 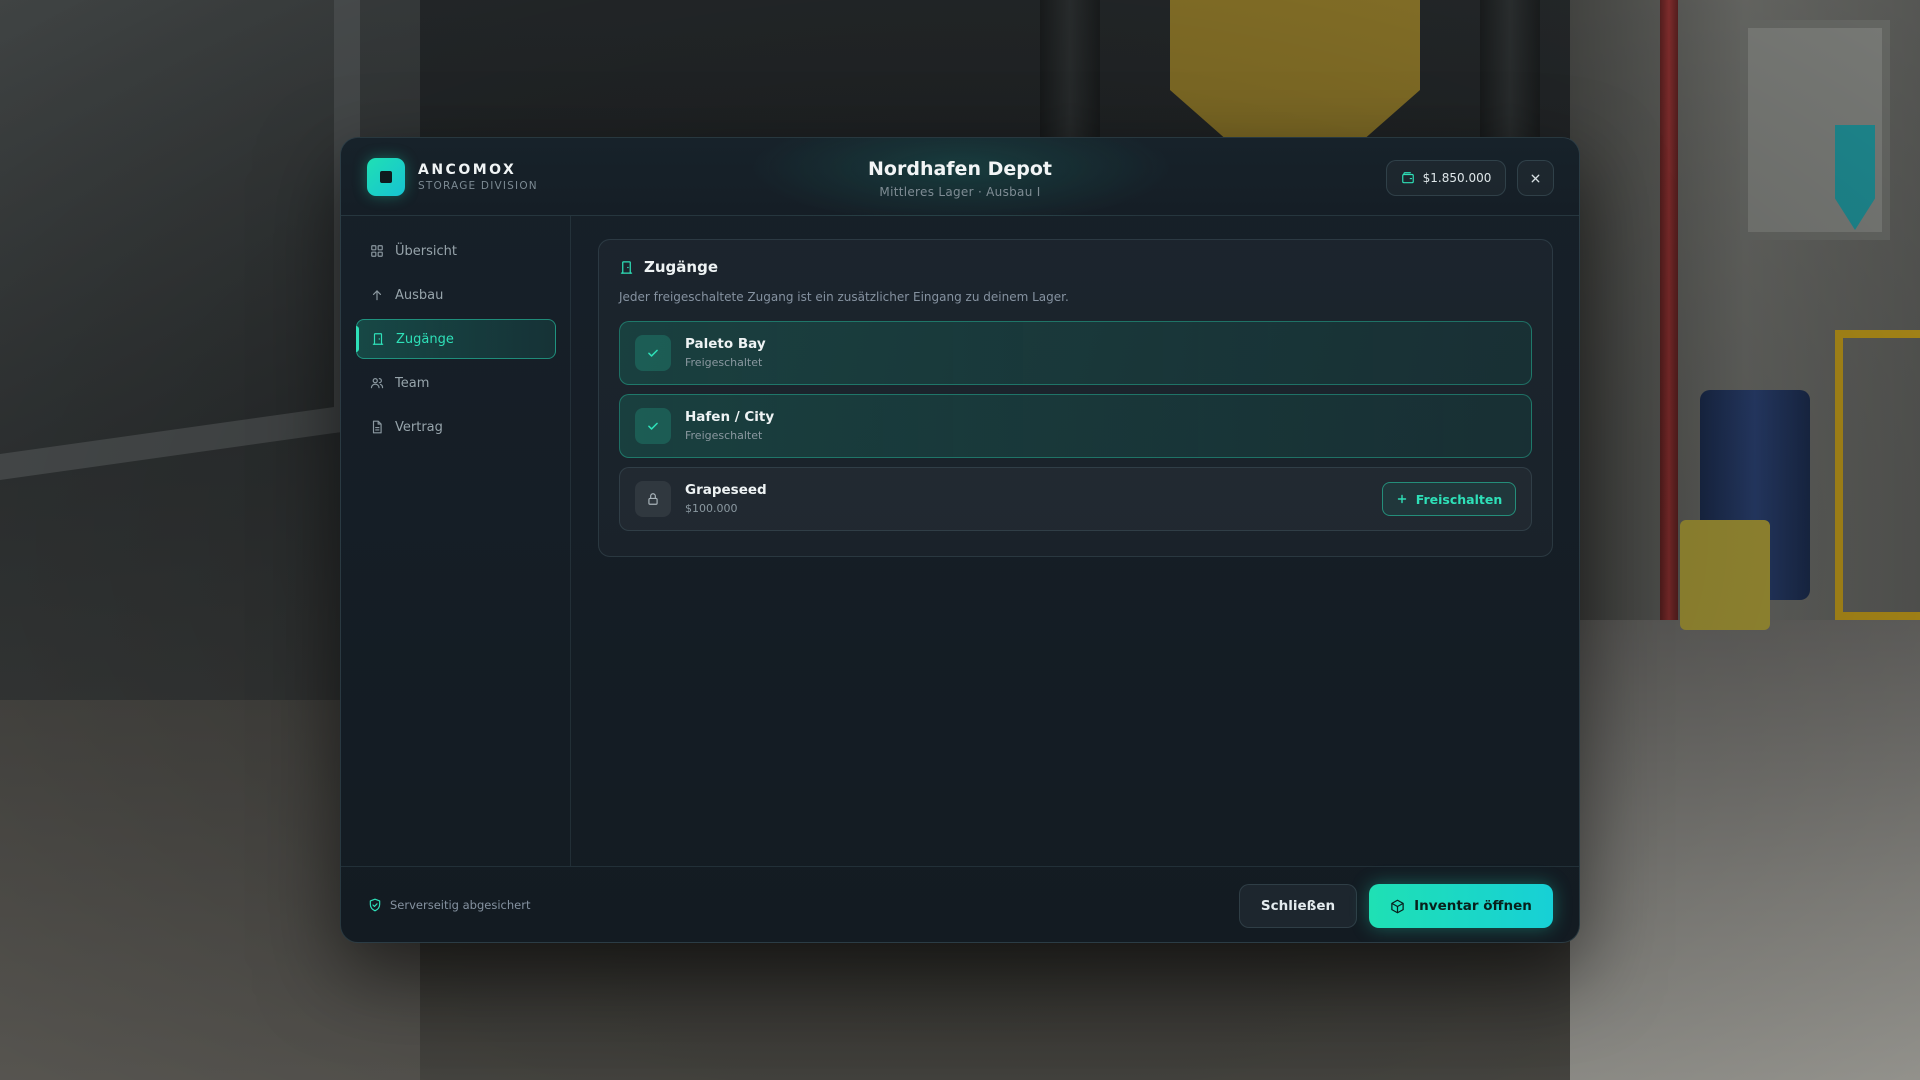 I want to click on open-inventory-button: Inventar öffnen, so click(x=1461, y=906).